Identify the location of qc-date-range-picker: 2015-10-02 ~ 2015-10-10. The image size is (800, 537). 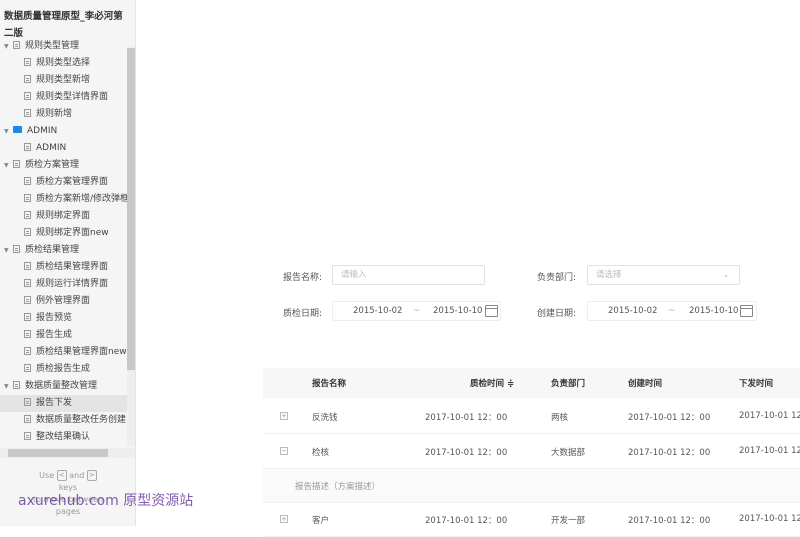
(416, 311).